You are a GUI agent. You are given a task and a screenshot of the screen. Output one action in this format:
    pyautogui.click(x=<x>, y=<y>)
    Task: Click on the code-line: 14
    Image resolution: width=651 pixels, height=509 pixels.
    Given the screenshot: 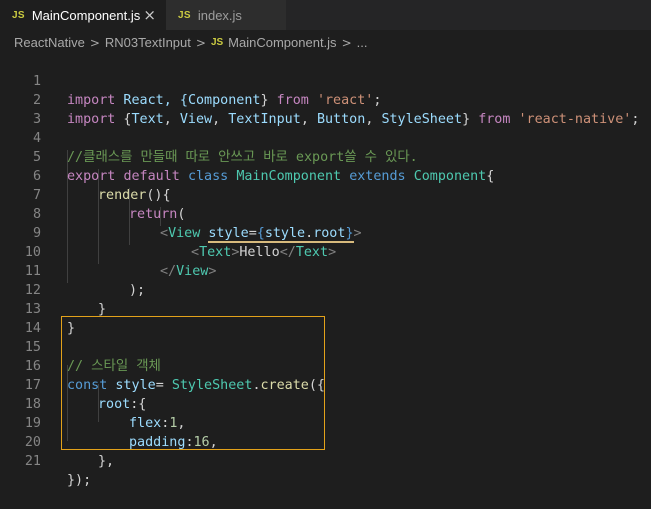 What is the action you would take?
    pyautogui.click(x=20, y=318)
    